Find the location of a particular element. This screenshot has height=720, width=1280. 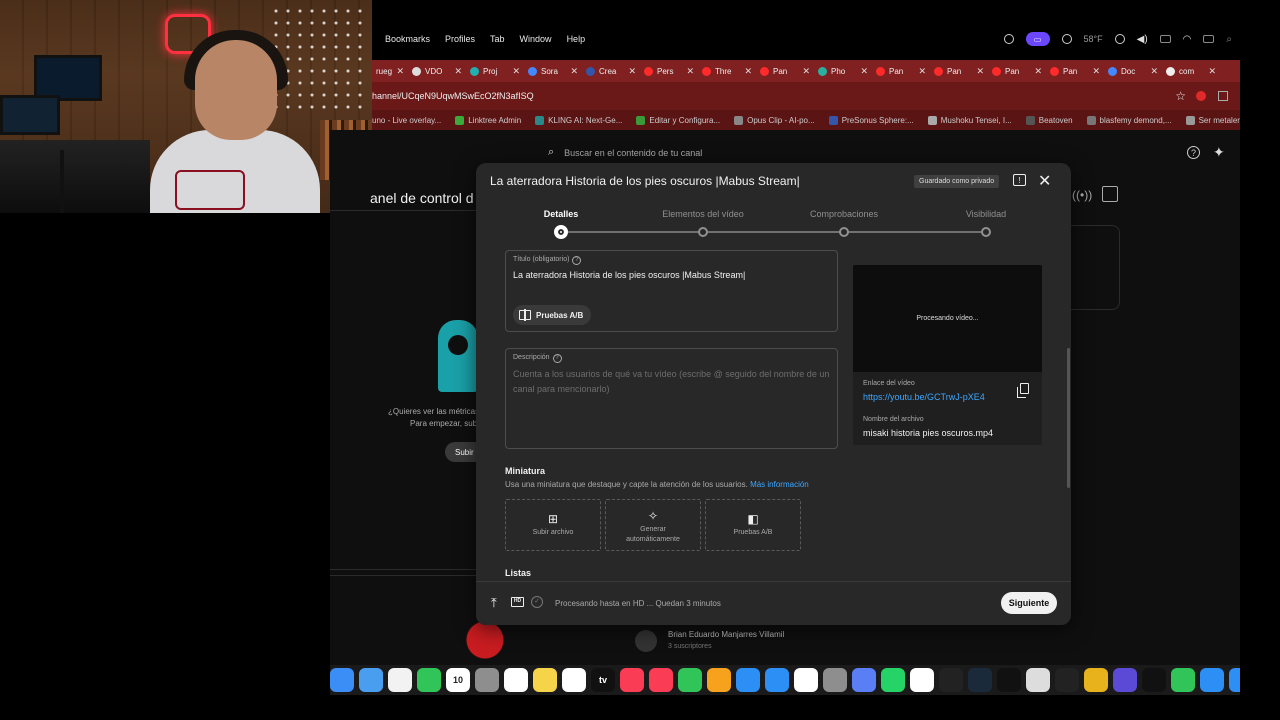

bookmark-star-icon: ☆ is located at coordinates (1180, 96).